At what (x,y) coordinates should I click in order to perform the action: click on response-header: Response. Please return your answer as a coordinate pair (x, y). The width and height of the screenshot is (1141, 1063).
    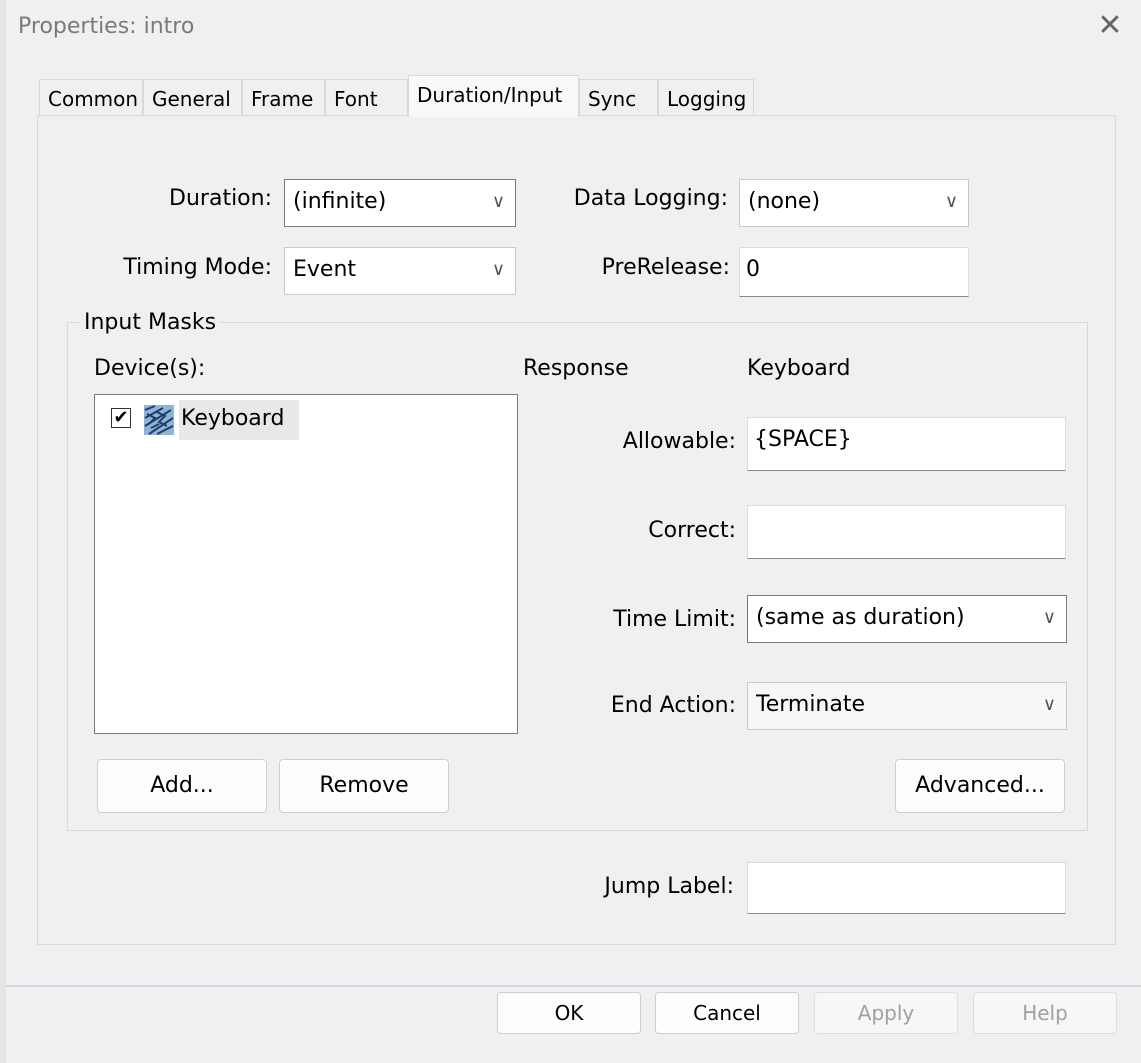
    Looking at the image, I should click on (576, 368).